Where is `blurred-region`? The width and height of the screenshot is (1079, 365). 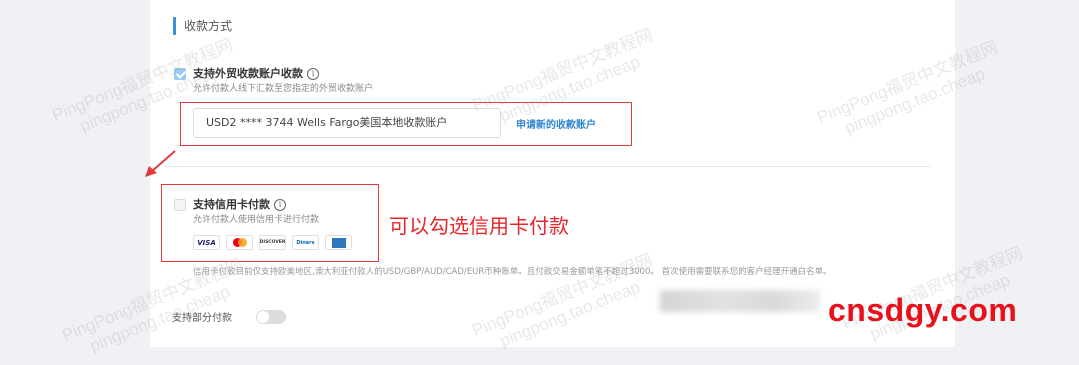
blurred-region is located at coordinates (740, 301).